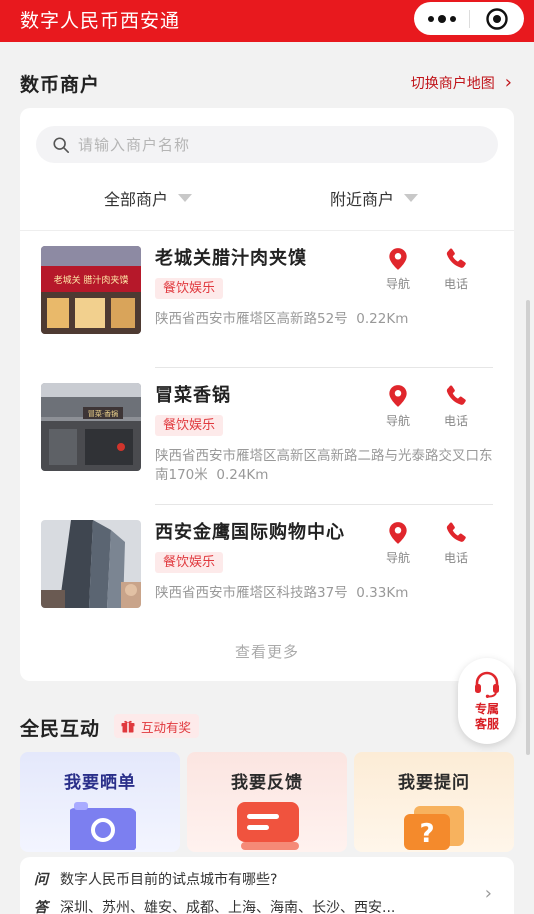 This screenshot has width=534, height=914. Describe the element at coordinates (267, 651) in the screenshot. I see `see-more-button: 查看更多` at that location.